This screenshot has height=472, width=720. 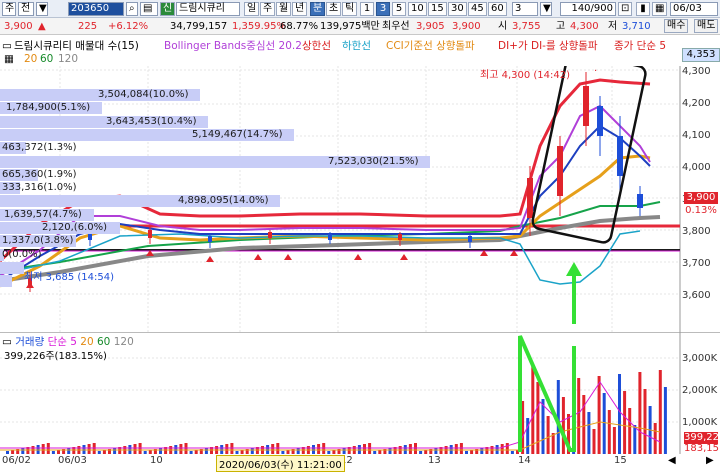 I want to click on interval-45: 45, so click(x=477, y=9).